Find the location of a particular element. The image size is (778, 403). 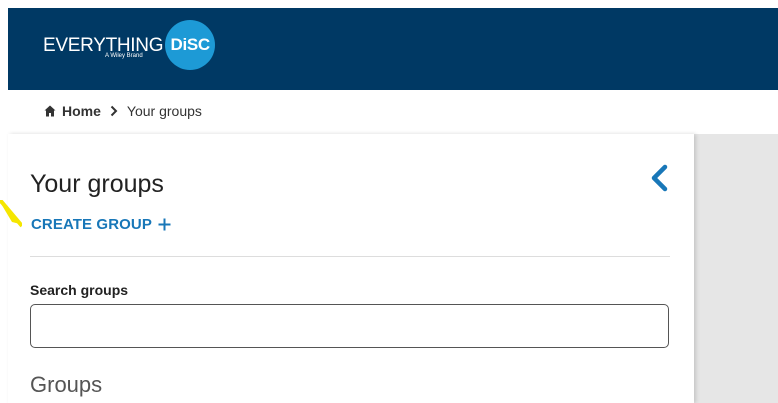

search-groups-label: Search groups is located at coordinates (79, 290).